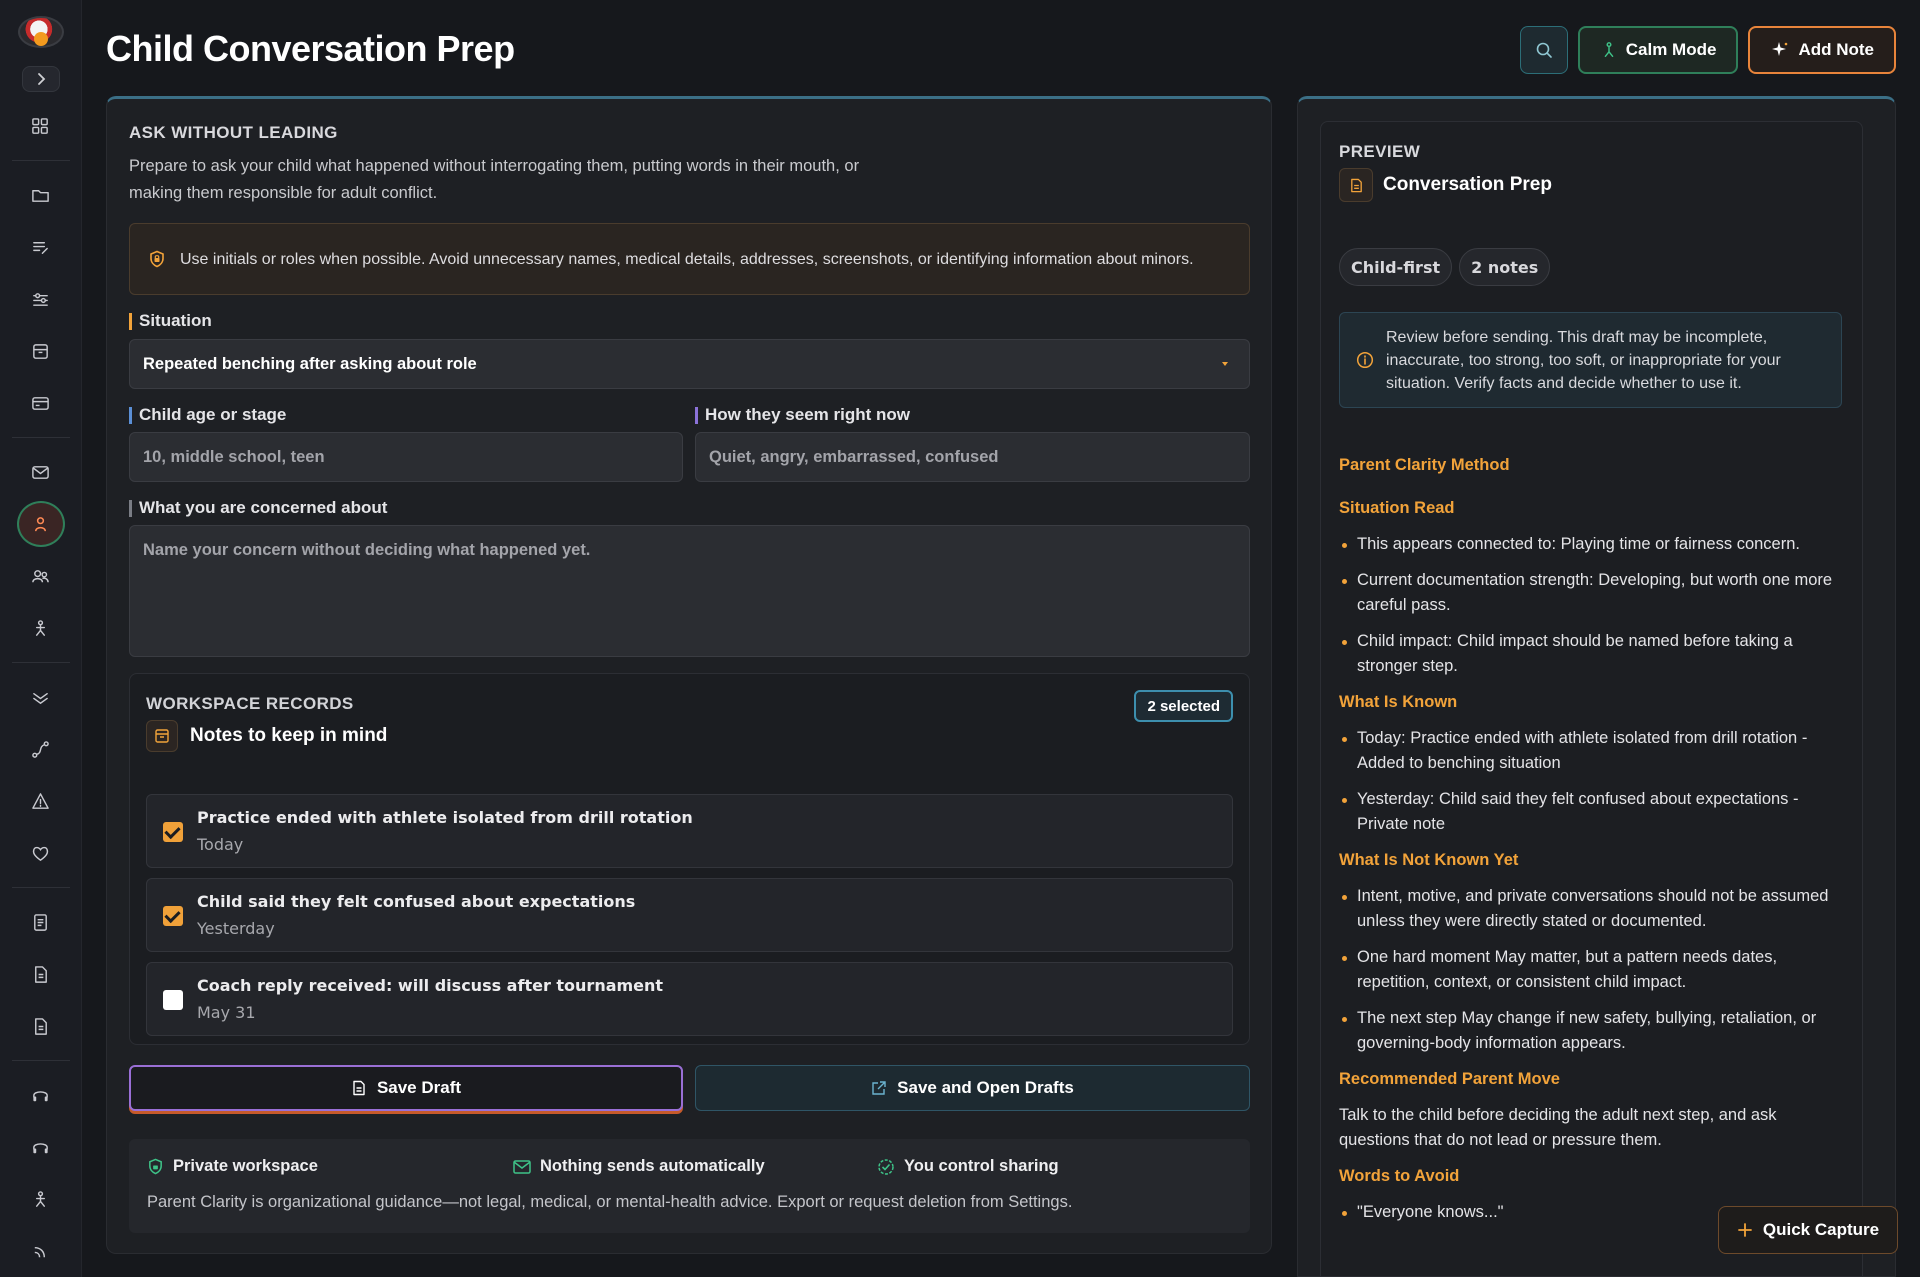  I want to click on save-open-drafts-button: Save and Open Drafts, so click(972, 1088).